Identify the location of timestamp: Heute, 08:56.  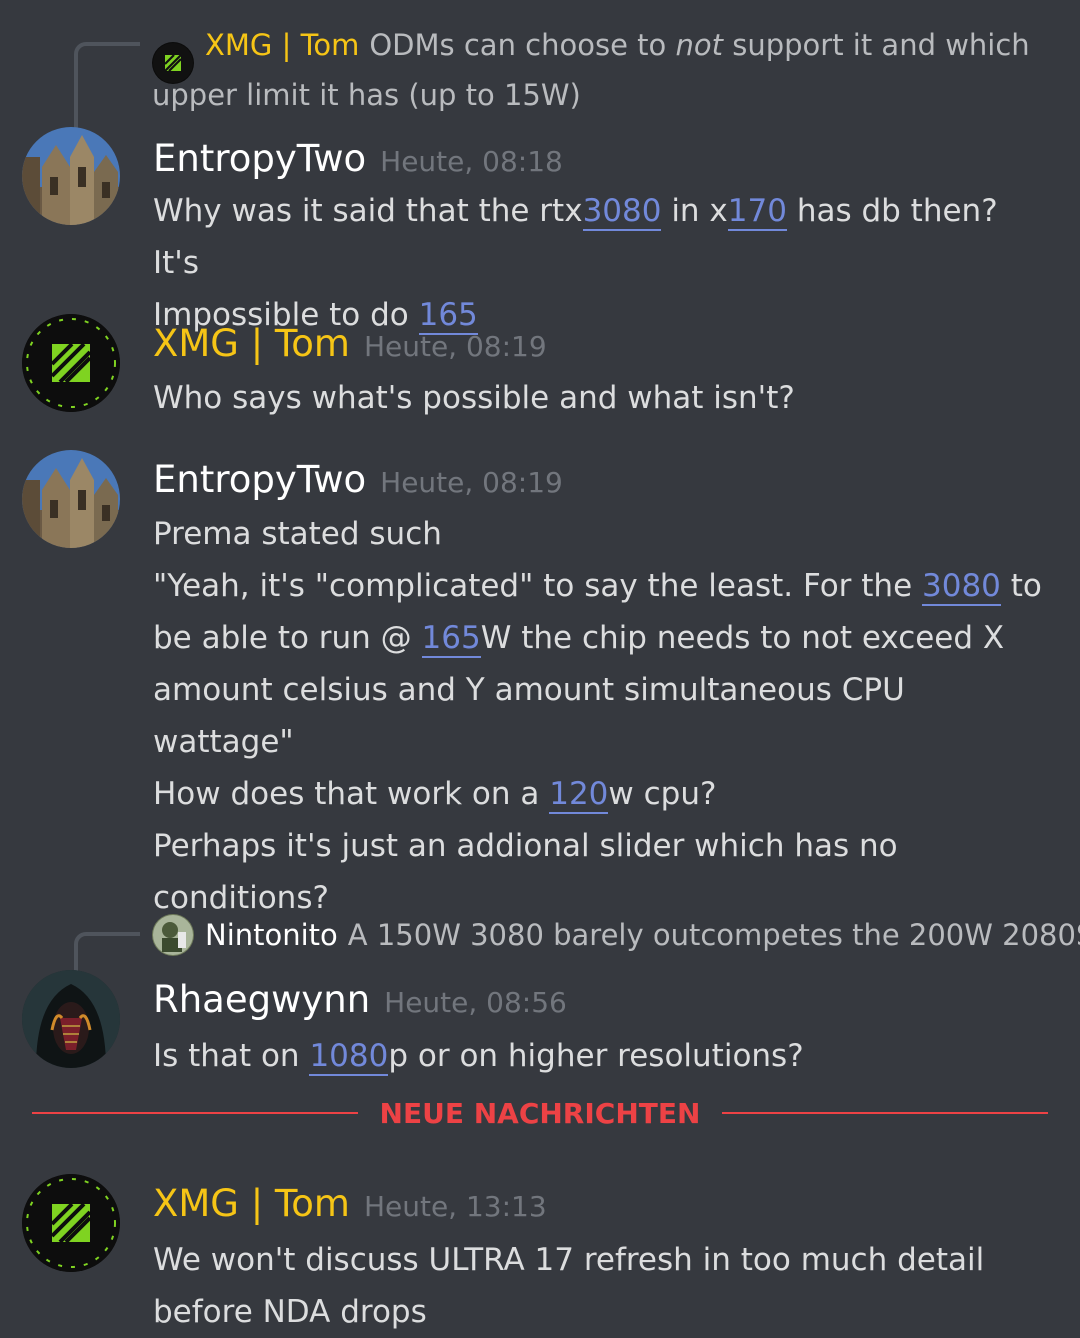
(475, 1002).